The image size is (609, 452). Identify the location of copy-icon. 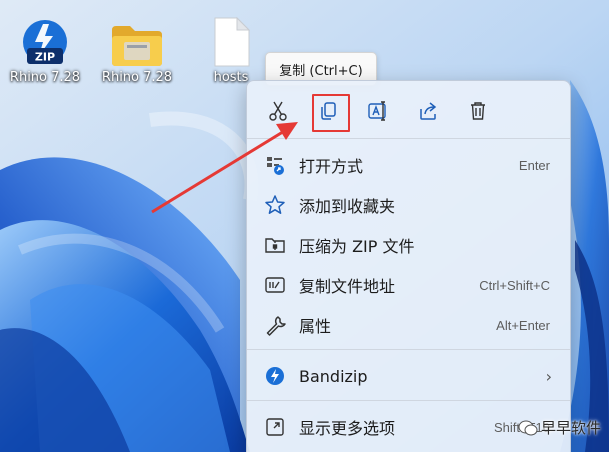
(328, 111).